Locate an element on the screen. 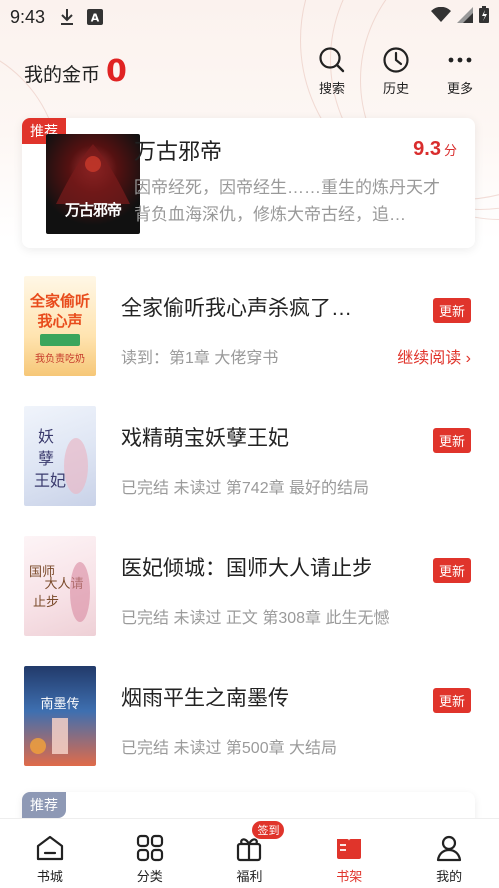 The width and height of the screenshot is (499, 888). svg-text: A is located at coordinates (95, 18).